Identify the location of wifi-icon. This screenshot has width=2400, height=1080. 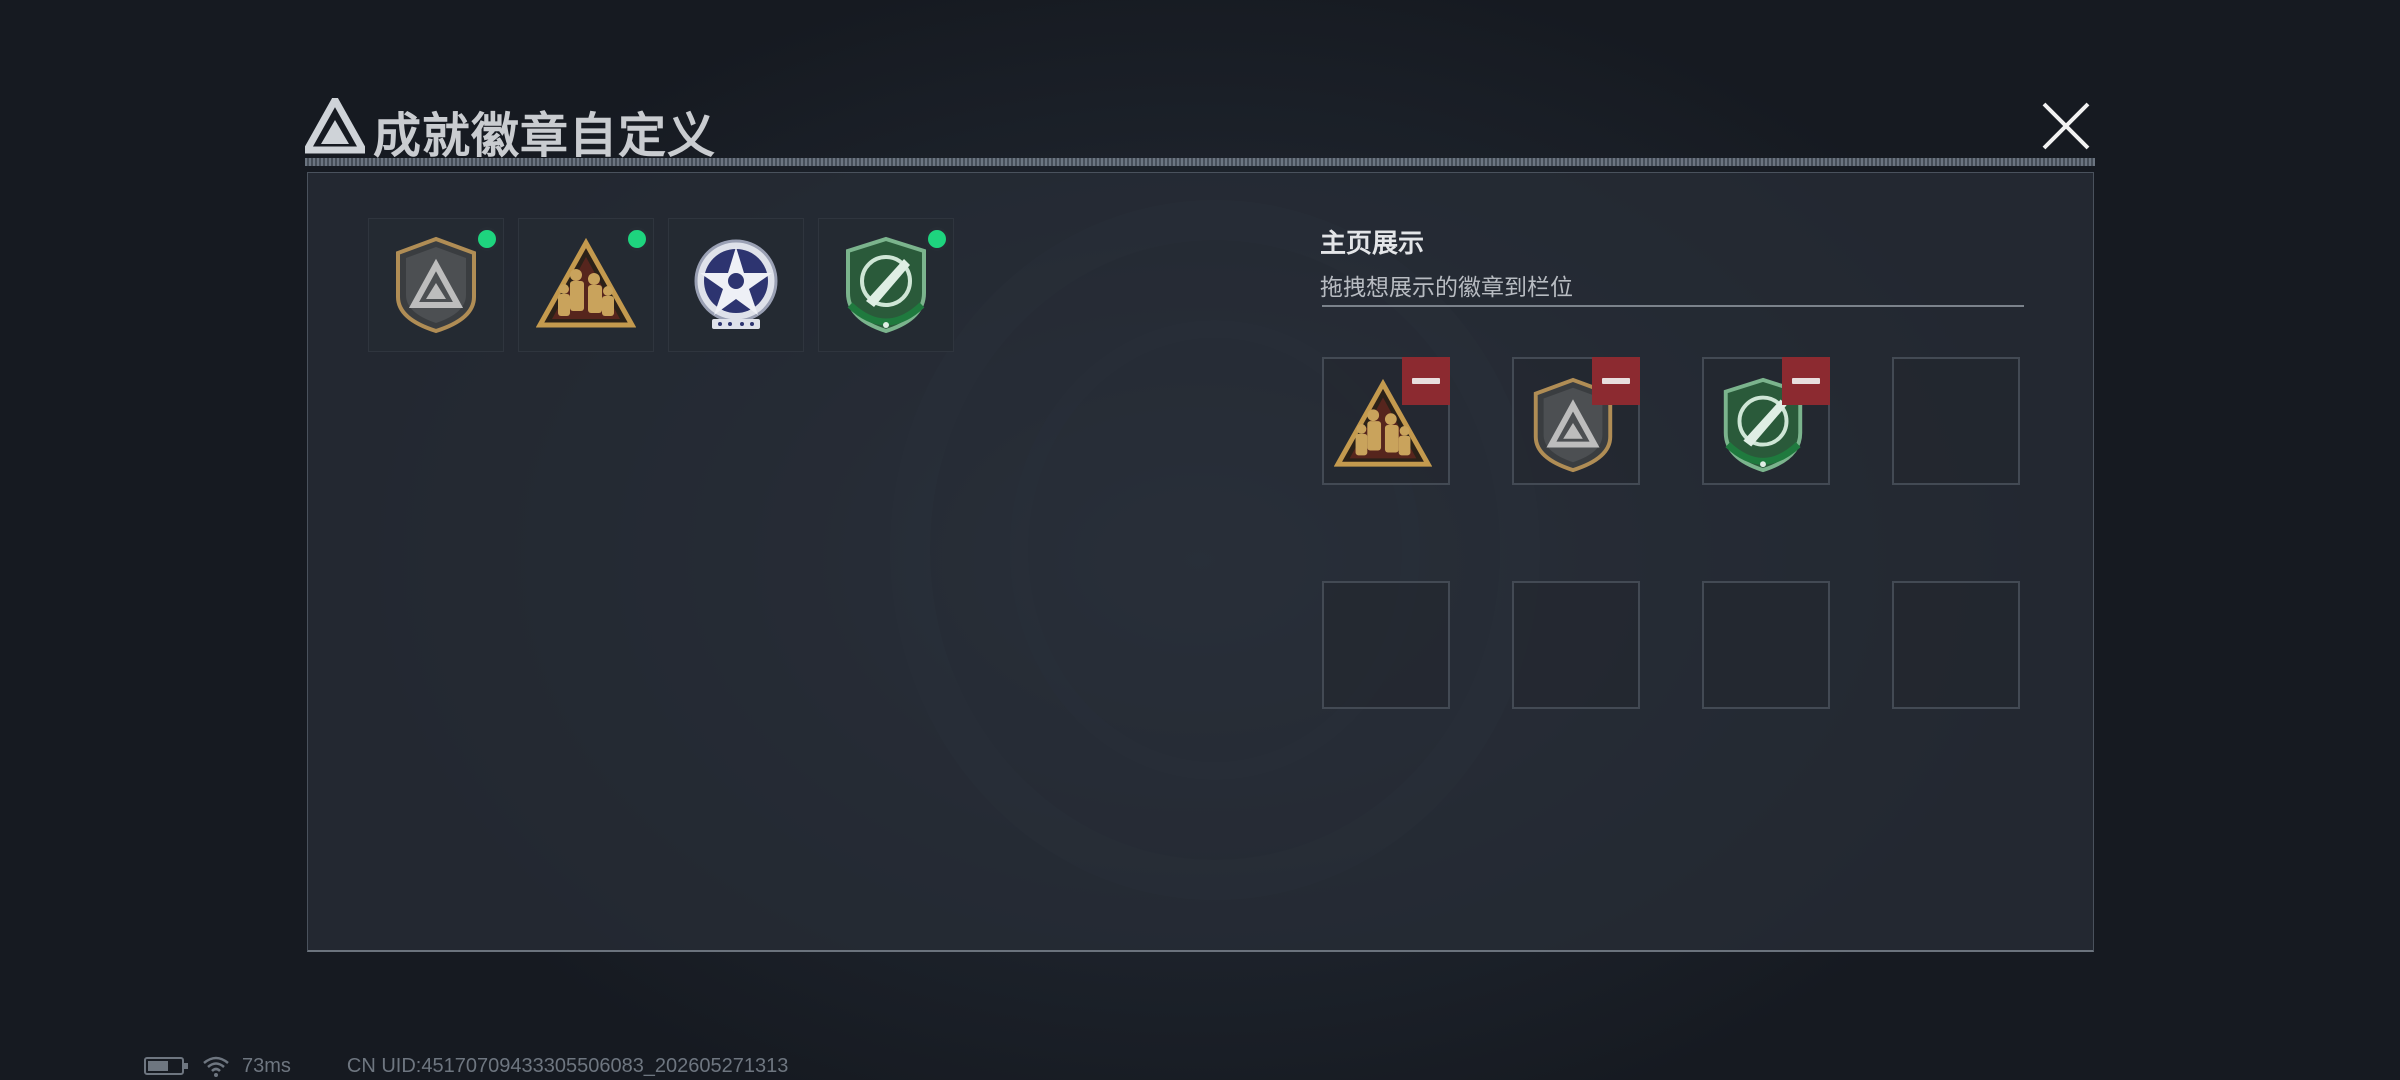
(216, 1066).